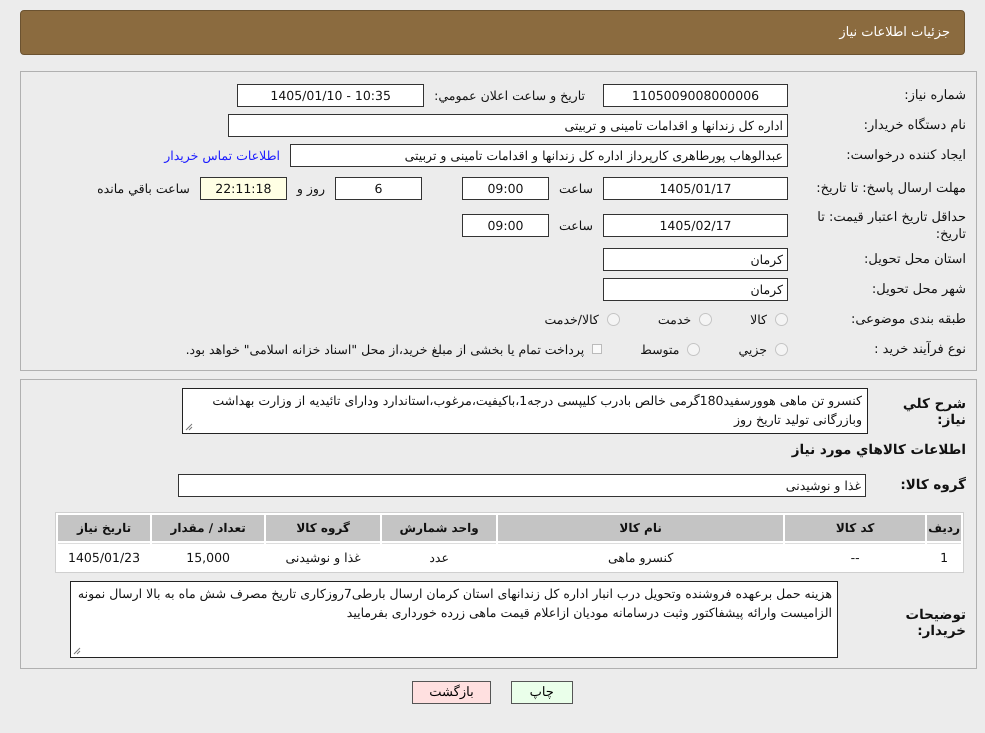 Image resolution: width=985 pixels, height=733 pixels. Describe the element at coordinates (891, 225) in the screenshot. I see `field-label: حداقل تاریخ اعتبار قیمت: تا تاریخ:` at that location.